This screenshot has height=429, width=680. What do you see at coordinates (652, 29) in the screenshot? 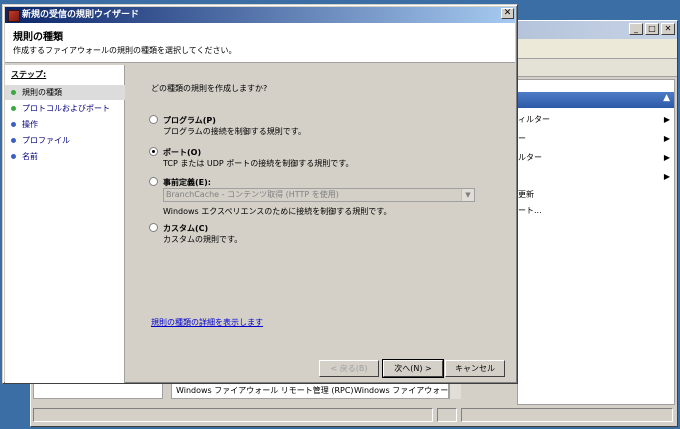
I see `maximize-button: □` at bounding box center [652, 29].